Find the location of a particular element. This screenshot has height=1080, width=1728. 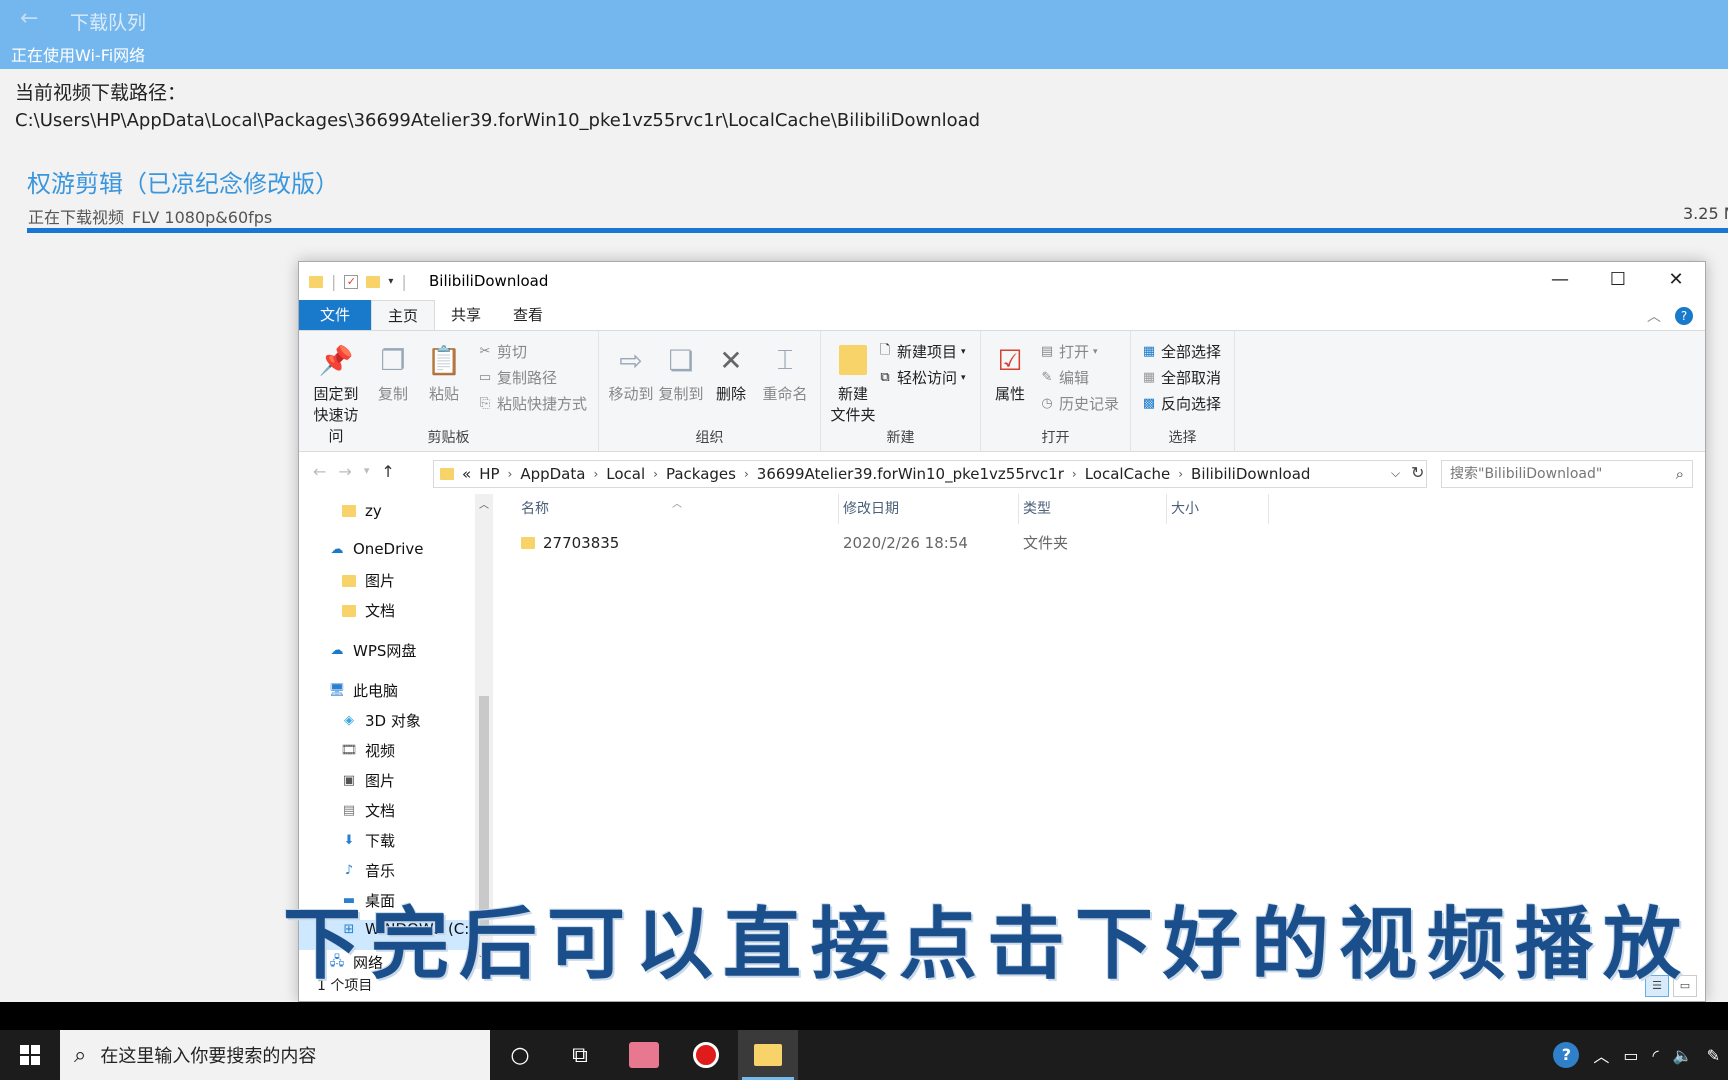

nav-item-onedrive: ☁ OneDrive is located at coordinates (376, 549).